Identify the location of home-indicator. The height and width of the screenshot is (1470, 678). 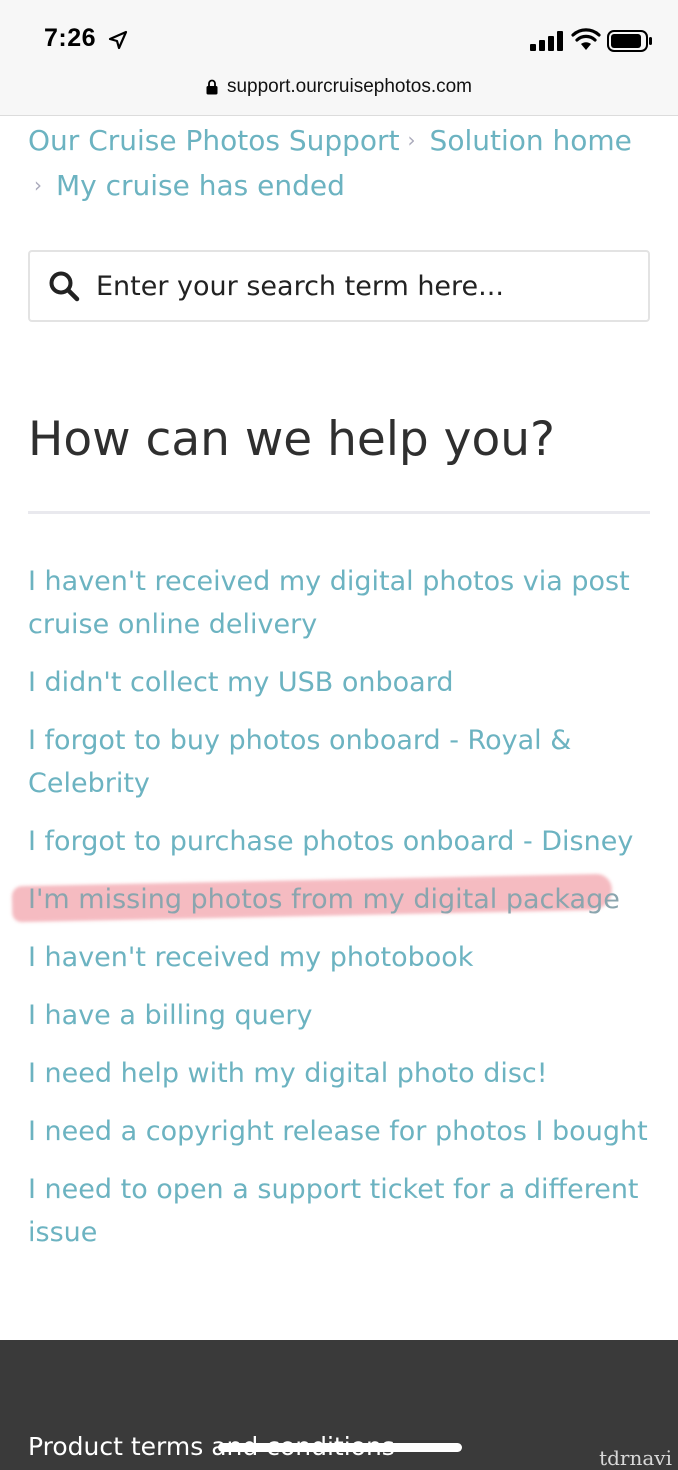
(340, 1447).